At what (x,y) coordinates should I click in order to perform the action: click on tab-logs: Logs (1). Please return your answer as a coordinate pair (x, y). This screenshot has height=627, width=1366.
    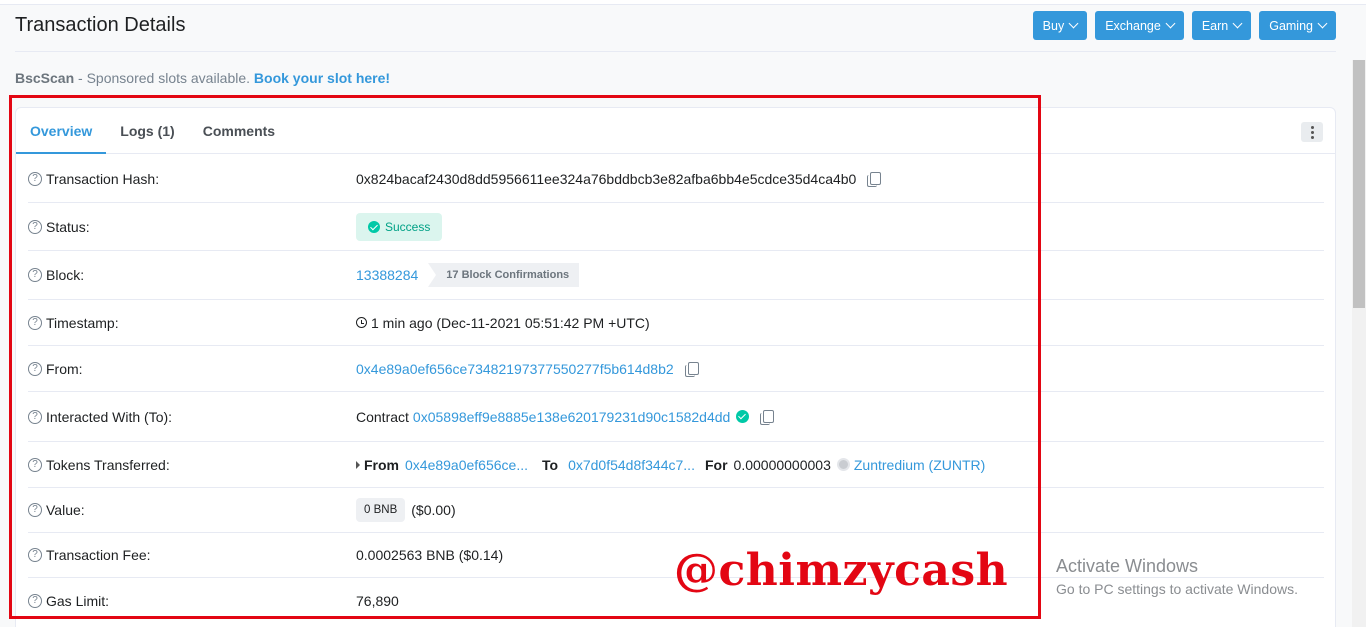
    Looking at the image, I should click on (147, 130).